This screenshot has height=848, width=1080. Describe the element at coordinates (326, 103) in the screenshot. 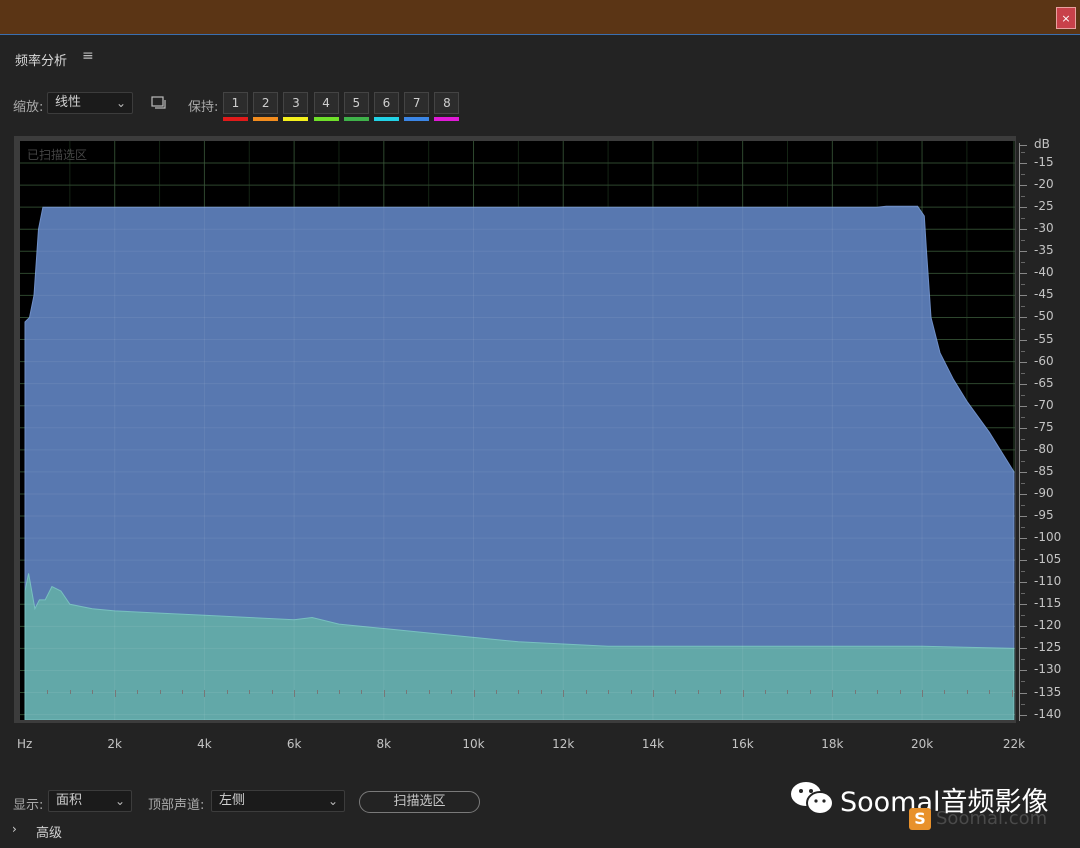

I see `hold-slot-4: 4` at that location.